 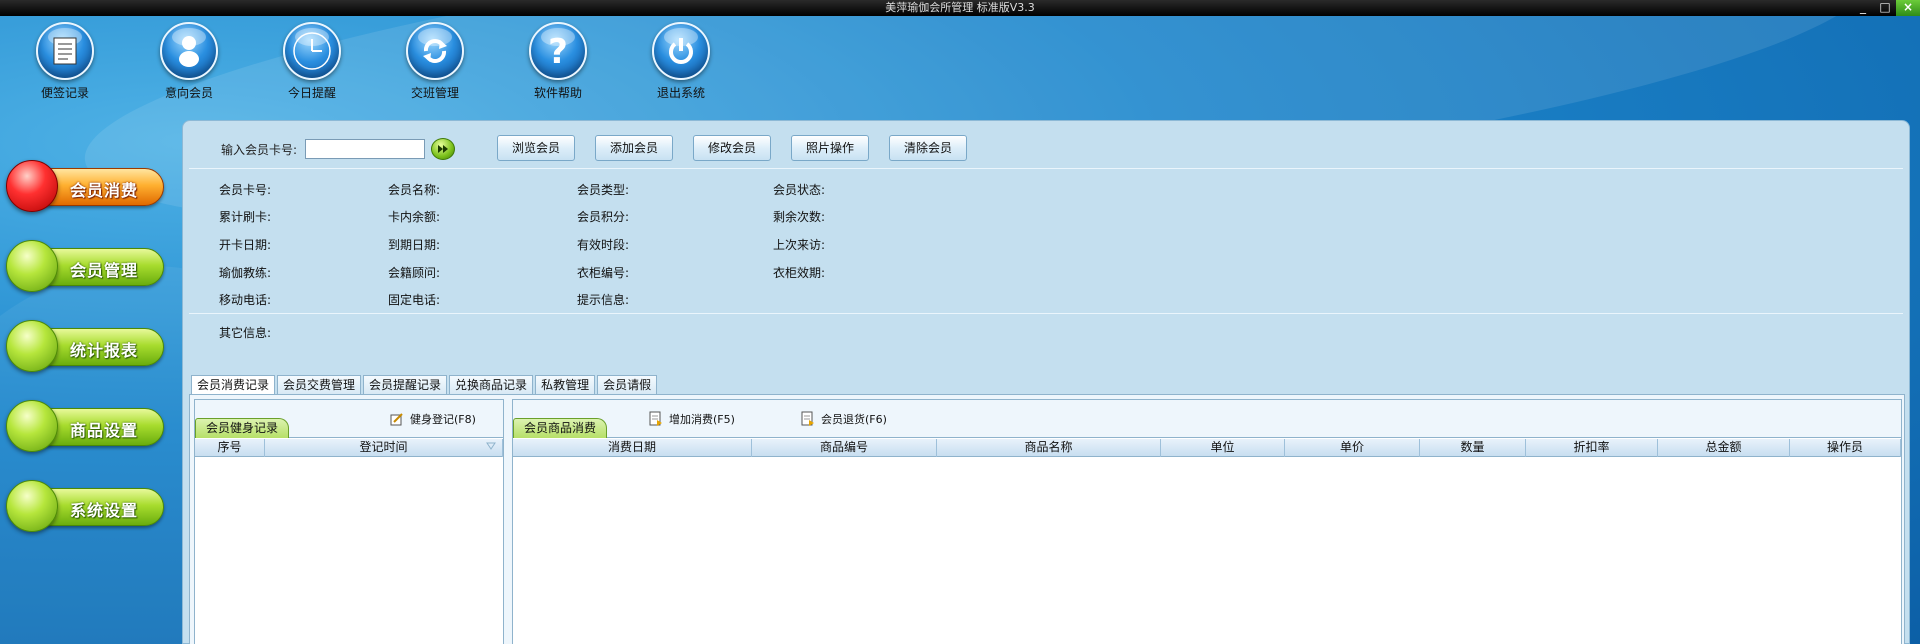 I want to click on nav-system-settings-label: 系统设置, so click(x=104, y=510).